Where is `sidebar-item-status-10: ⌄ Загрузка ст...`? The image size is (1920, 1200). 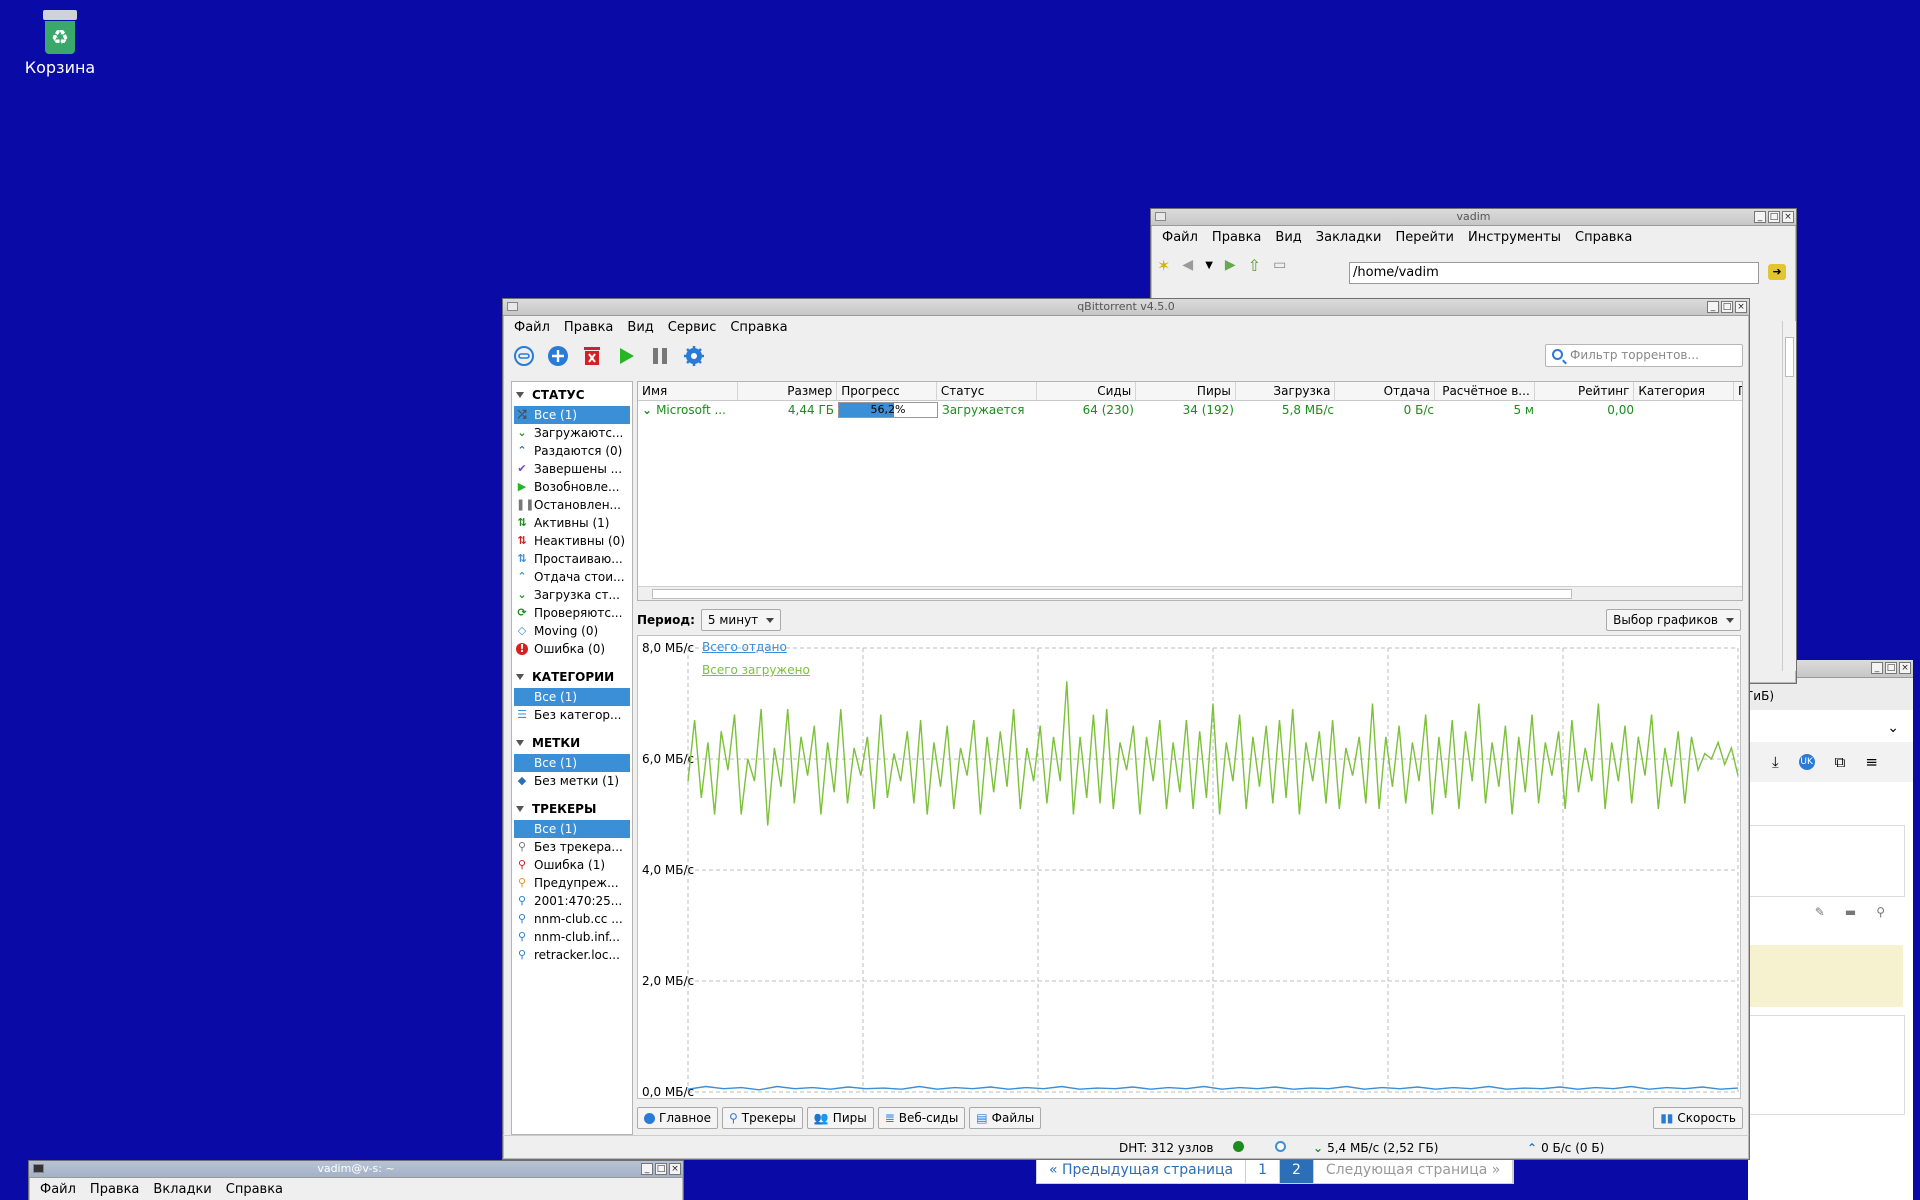 sidebar-item-status-10: ⌄ Загрузка ст... is located at coordinates (572, 595).